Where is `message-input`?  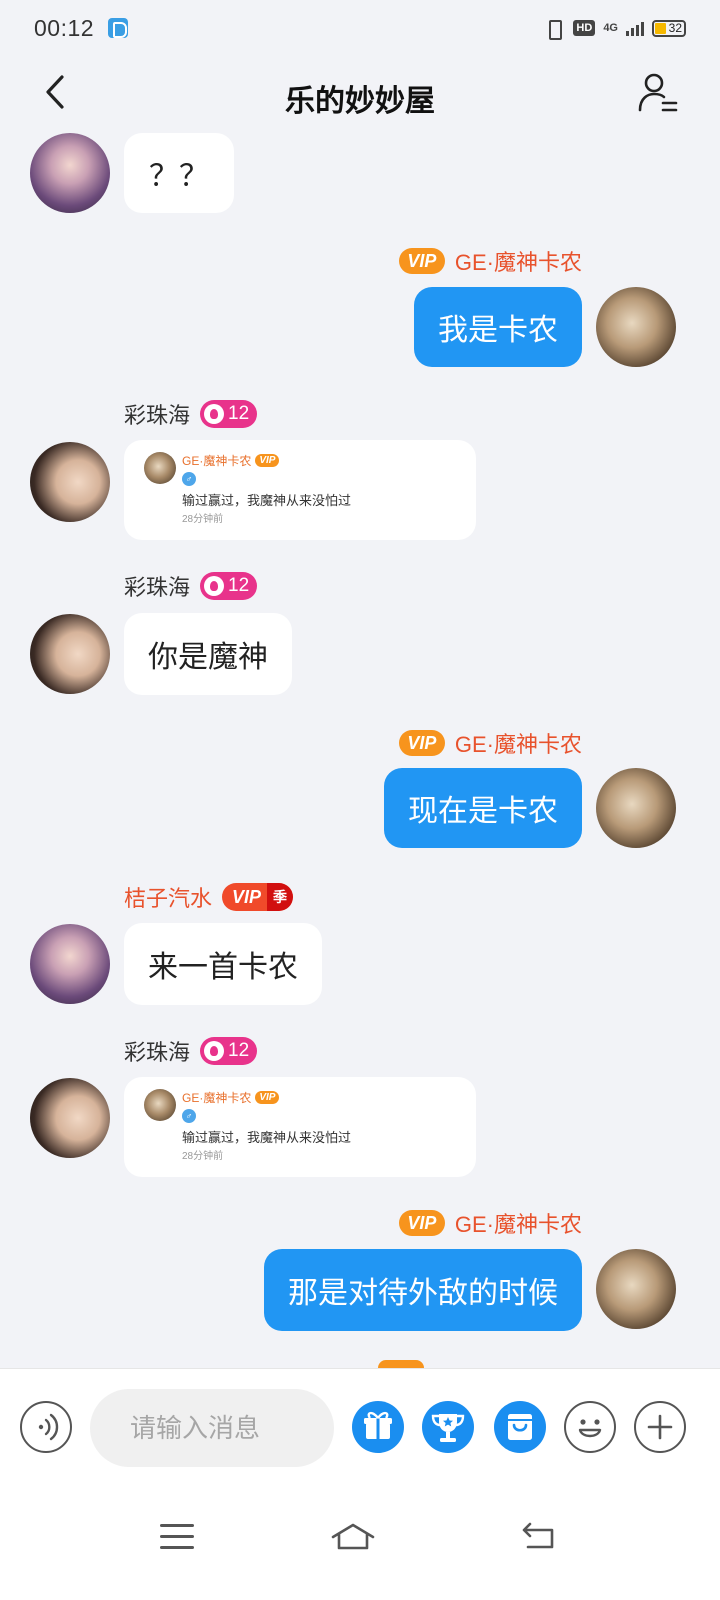
message-input is located at coordinates (212, 1428).